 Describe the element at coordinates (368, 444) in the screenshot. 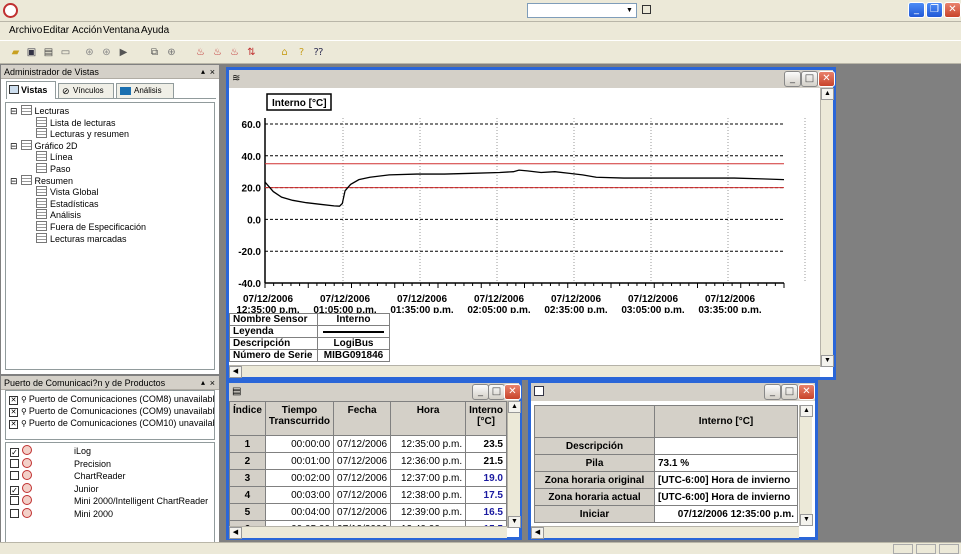

I see `table-row: 1 00:00:00 07/12/2006 12:35:00 p.m. 23.5` at that location.